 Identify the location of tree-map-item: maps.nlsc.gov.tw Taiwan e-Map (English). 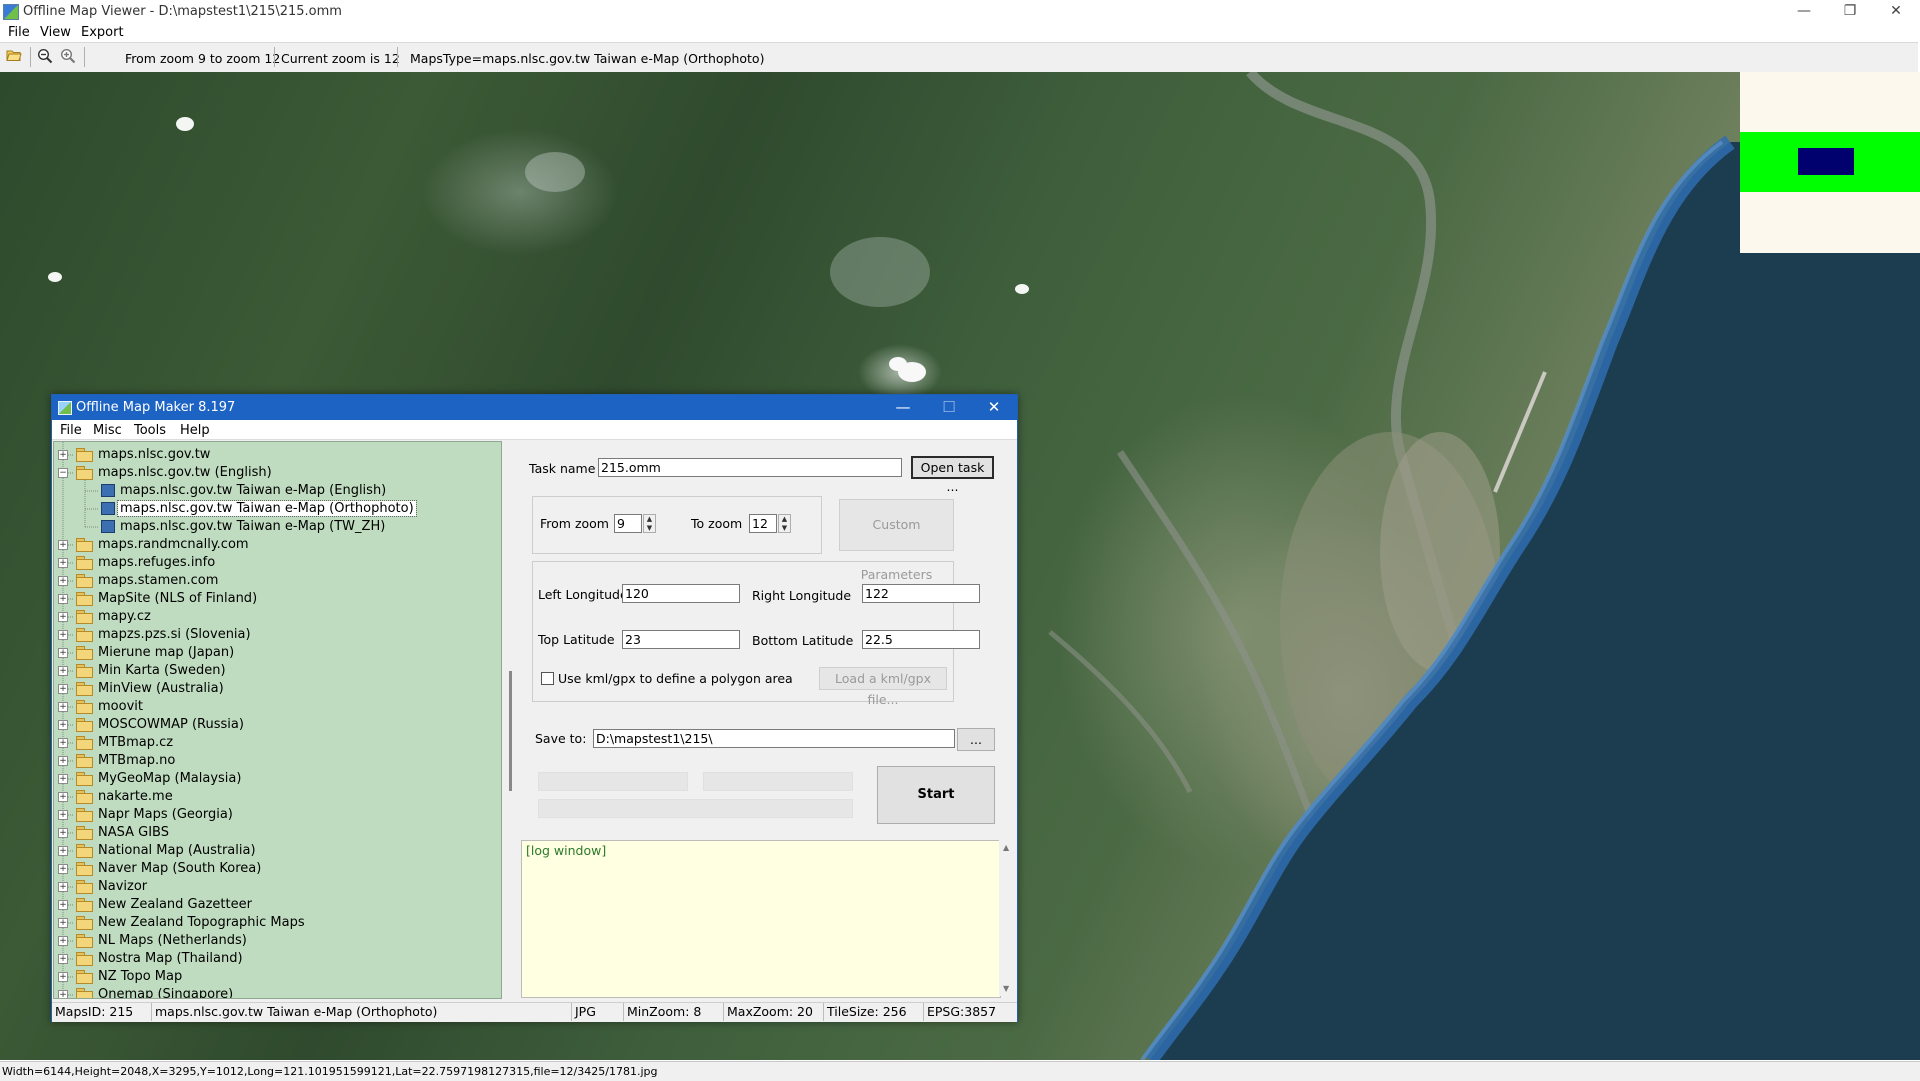
(274, 491).